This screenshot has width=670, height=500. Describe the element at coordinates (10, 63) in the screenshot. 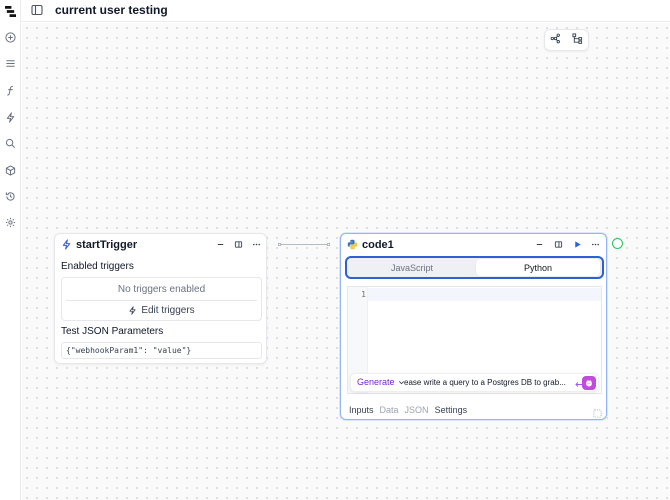

I see `menu-icon` at that location.